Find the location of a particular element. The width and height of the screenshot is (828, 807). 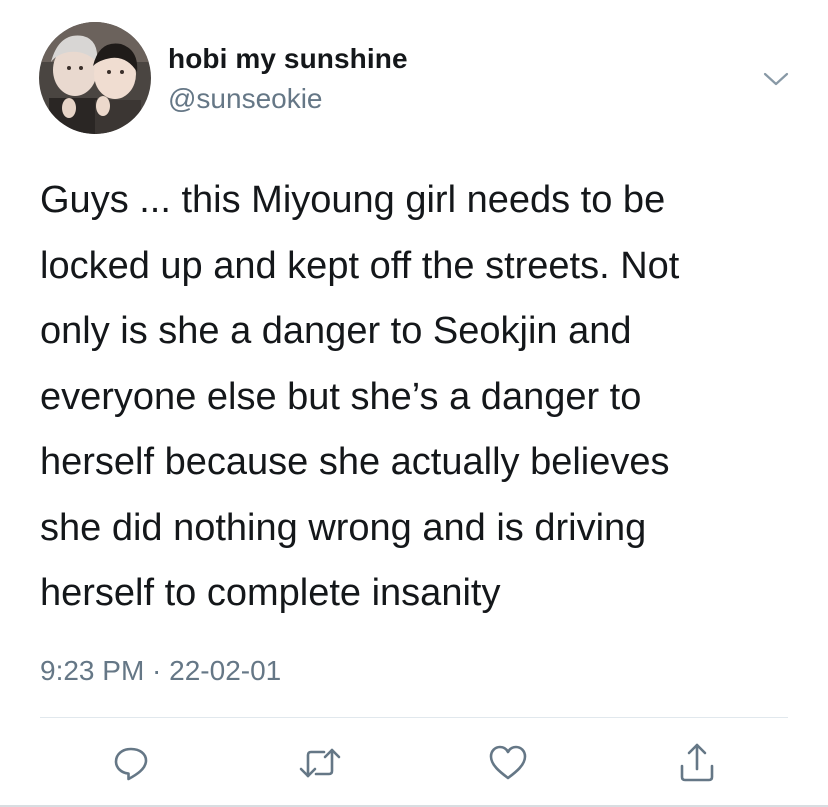

retweet-icon is located at coordinates (320, 763).